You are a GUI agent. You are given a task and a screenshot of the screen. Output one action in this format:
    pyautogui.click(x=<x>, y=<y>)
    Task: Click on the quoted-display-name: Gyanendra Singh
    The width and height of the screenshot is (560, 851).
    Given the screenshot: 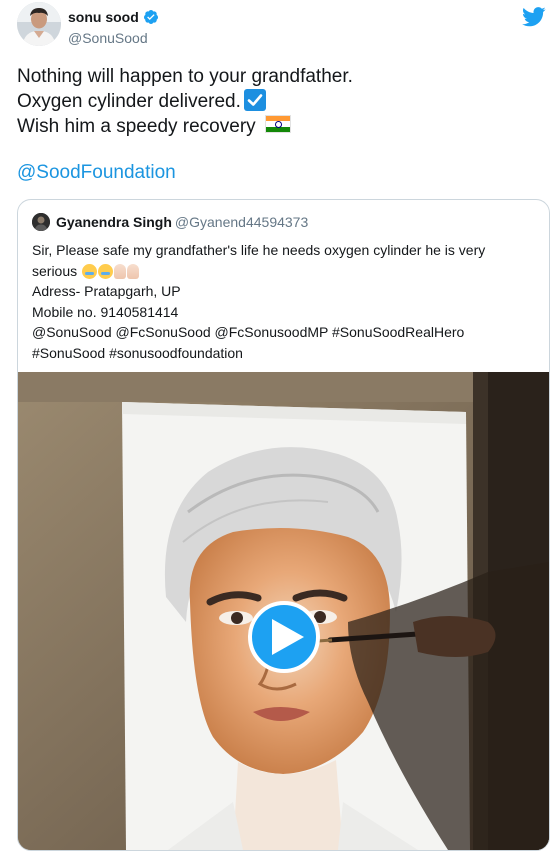 What is the action you would take?
    pyautogui.click(x=114, y=222)
    